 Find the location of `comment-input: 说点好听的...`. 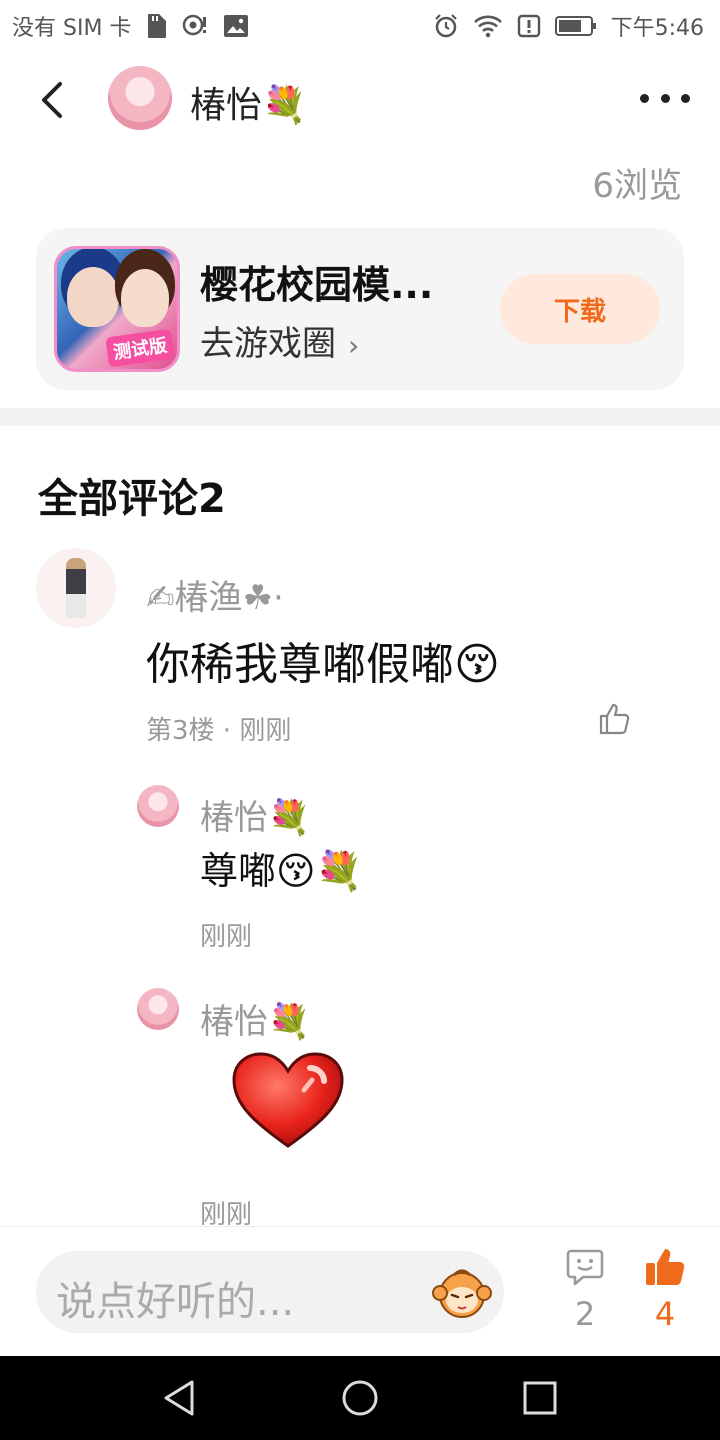

comment-input: 说点好听的... is located at coordinates (270, 1292).